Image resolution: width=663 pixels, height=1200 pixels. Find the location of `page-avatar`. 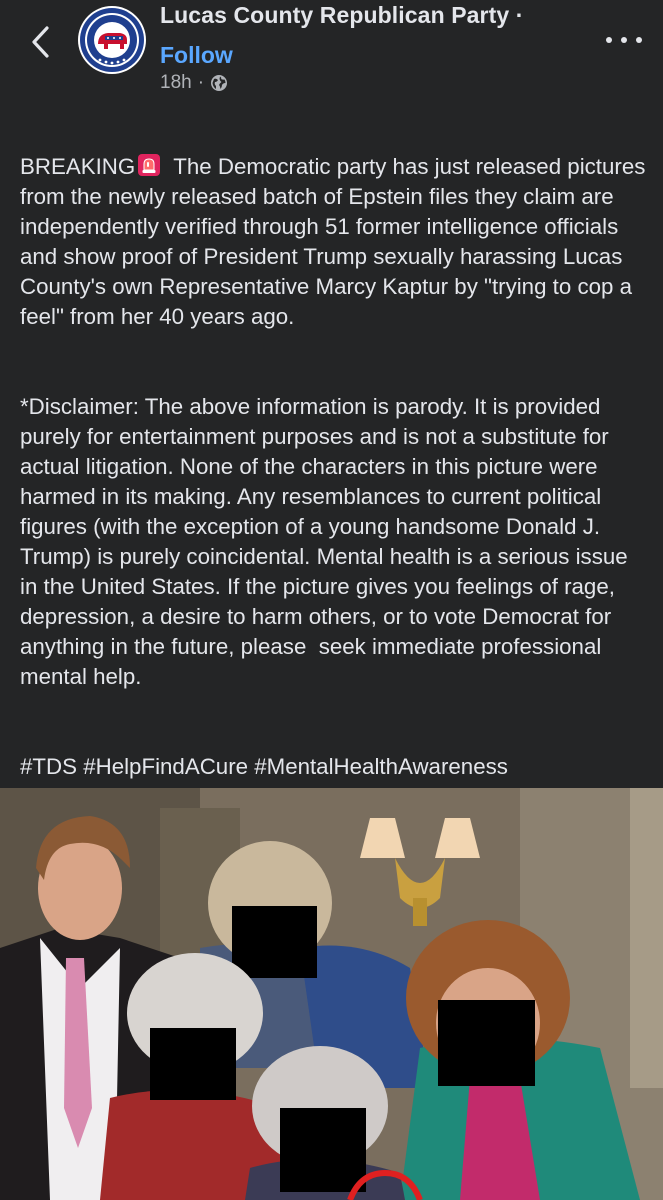

page-avatar is located at coordinates (112, 40).